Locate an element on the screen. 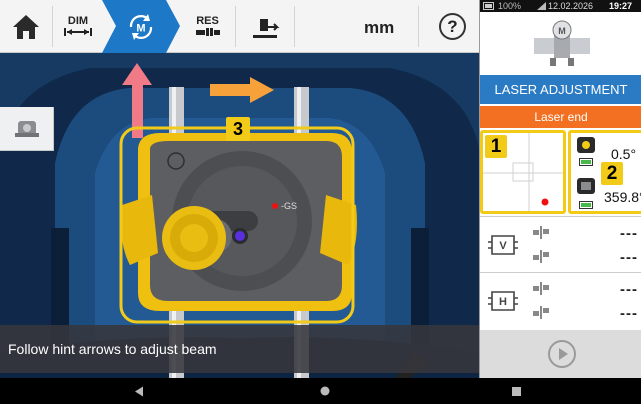 Image resolution: width=641 pixels, height=404 pixels. machine-coupling-icon: M is located at coordinates (562, 43).